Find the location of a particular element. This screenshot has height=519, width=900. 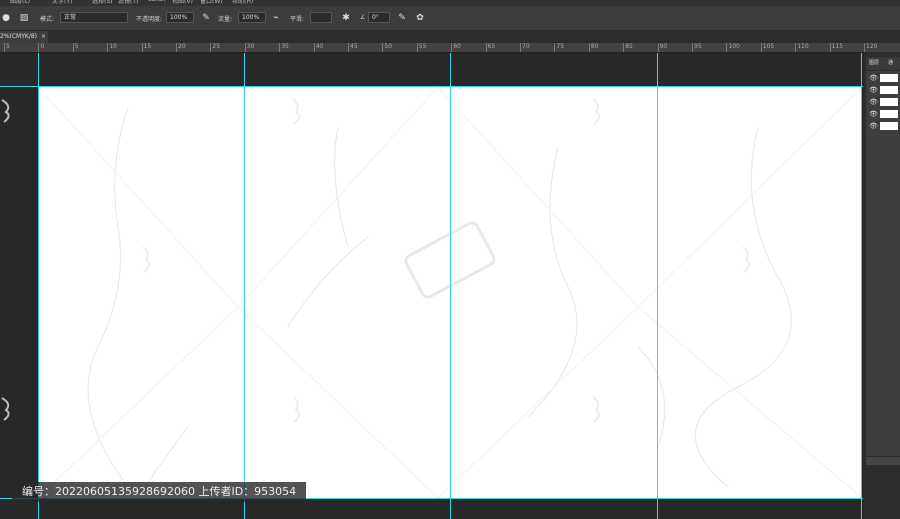

ruler-tick-label: 30 is located at coordinates (249, 47).